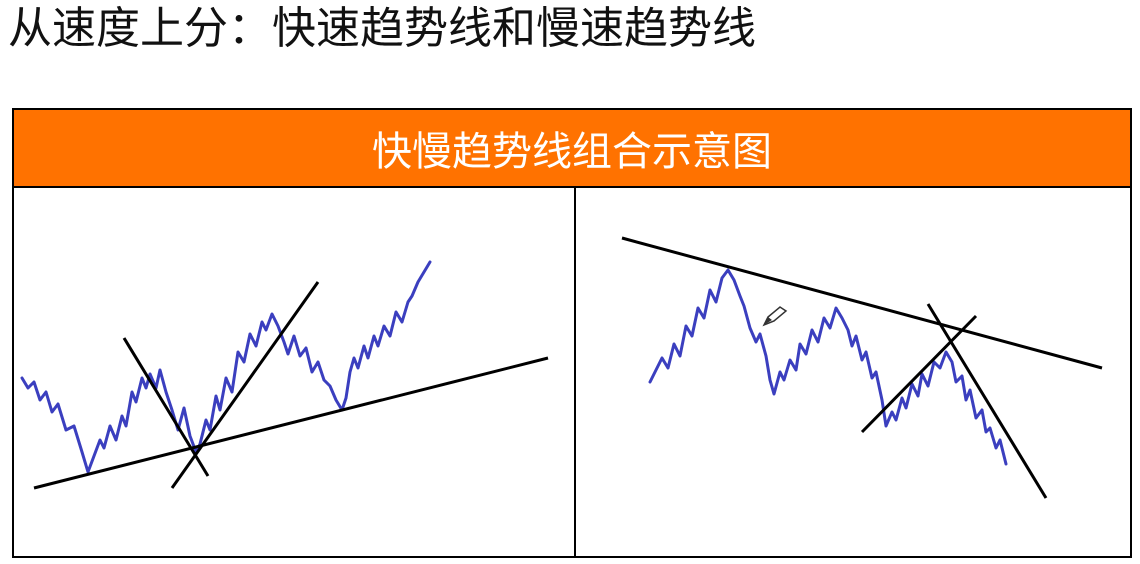 This screenshot has width=1140, height=564. Describe the element at coordinates (862, 303) in the screenshot. I see `right-slow-resistance-line` at that location.